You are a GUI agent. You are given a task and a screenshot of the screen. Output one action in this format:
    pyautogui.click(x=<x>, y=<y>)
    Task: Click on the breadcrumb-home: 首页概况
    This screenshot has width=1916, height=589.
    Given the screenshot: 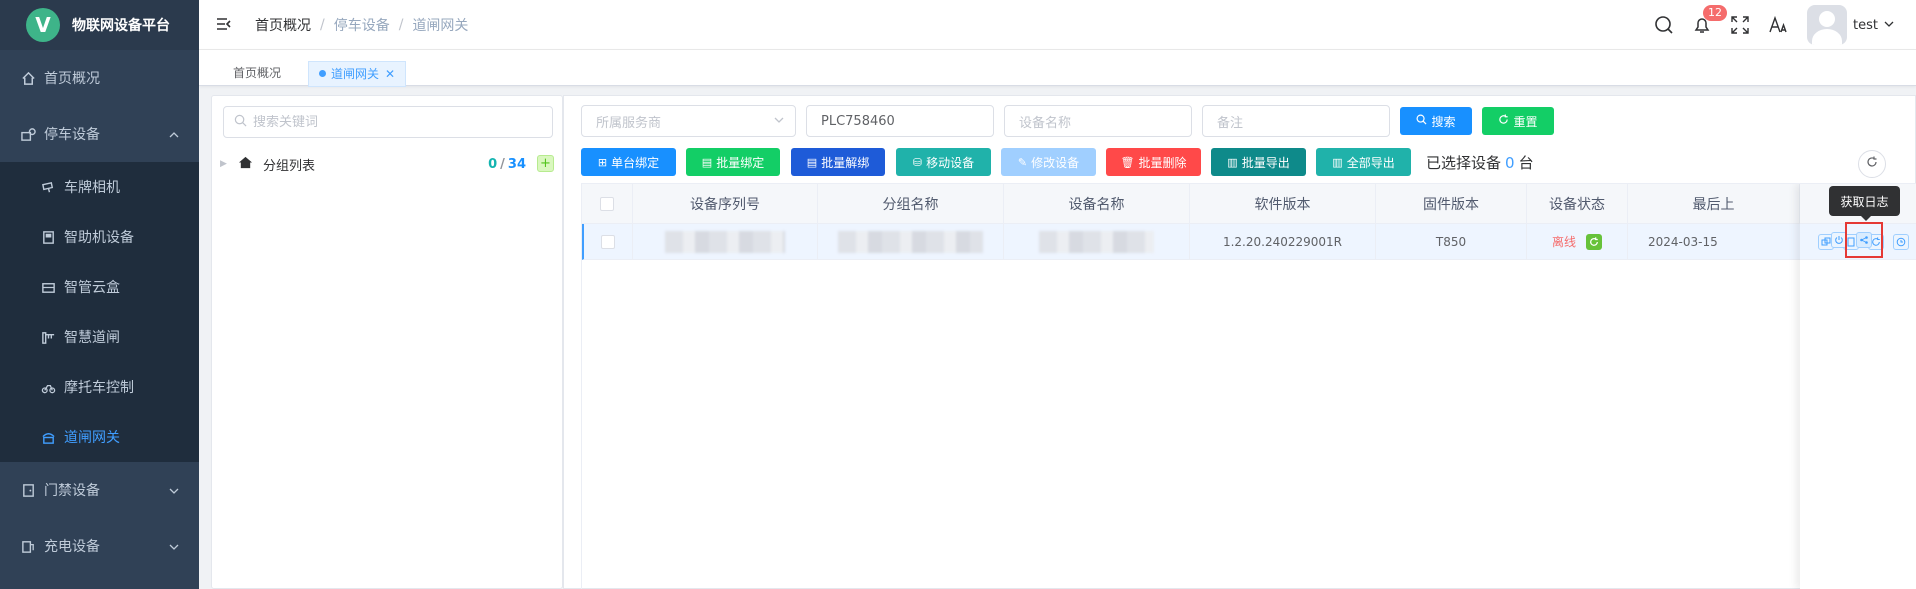 What is the action you would take?
    pyautogui.click(x=283, y=25)
    